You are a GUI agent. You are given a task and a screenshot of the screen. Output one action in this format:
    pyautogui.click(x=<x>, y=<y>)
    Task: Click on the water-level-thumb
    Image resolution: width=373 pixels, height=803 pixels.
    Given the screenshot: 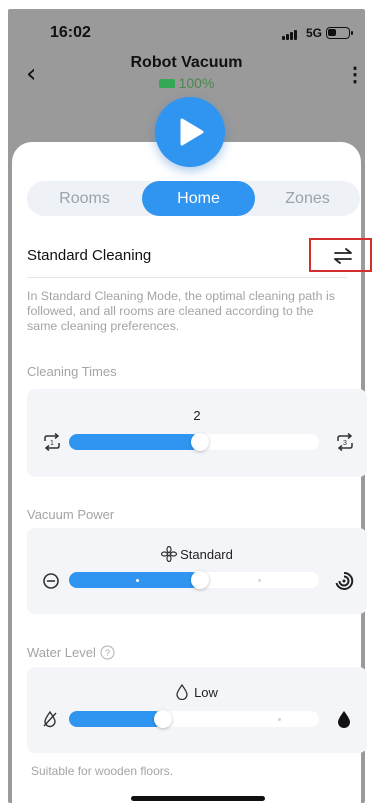 What is the action you would take?
    pyautogui.click(x=163, y=719)
    